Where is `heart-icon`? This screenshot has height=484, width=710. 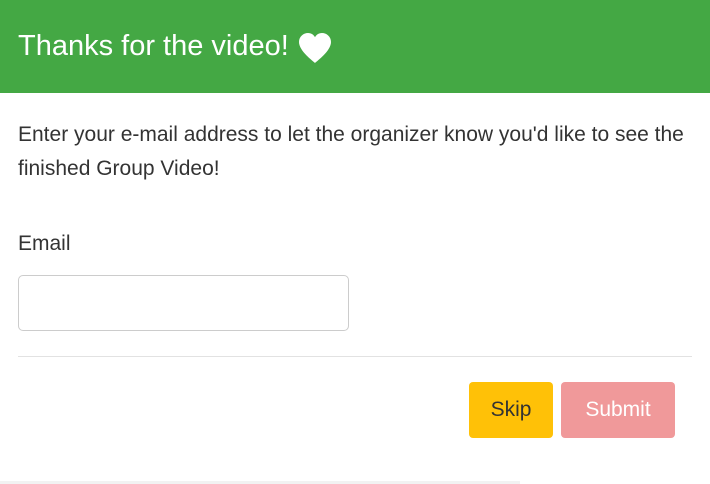
heart-icon is located at coordinates (315, 48).